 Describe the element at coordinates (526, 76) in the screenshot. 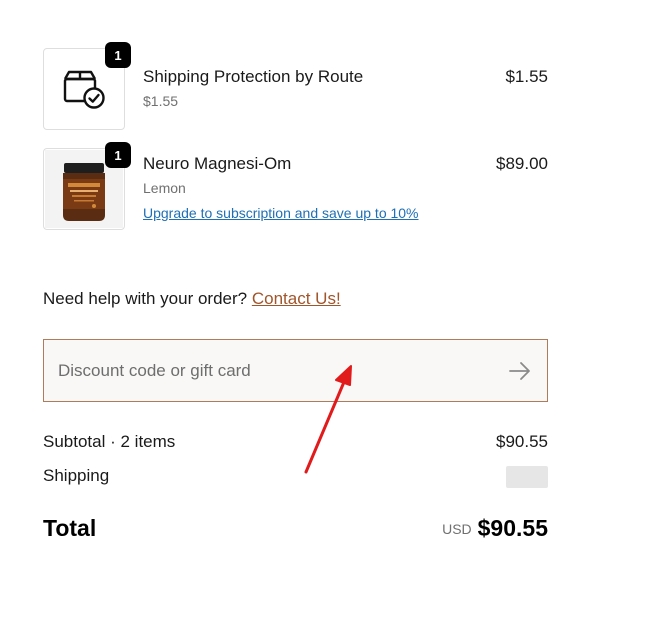

I see `item-price: $1.55` at that location.